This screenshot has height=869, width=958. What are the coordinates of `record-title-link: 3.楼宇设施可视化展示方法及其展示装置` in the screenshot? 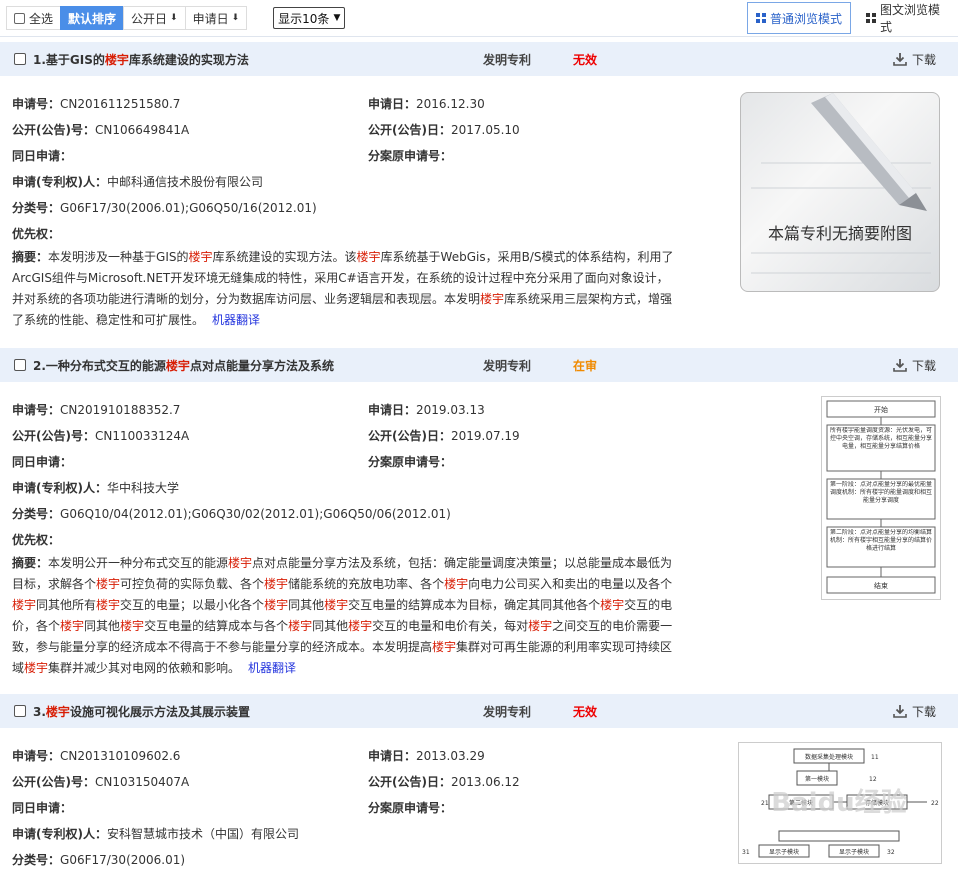 It's located at (141, 711).